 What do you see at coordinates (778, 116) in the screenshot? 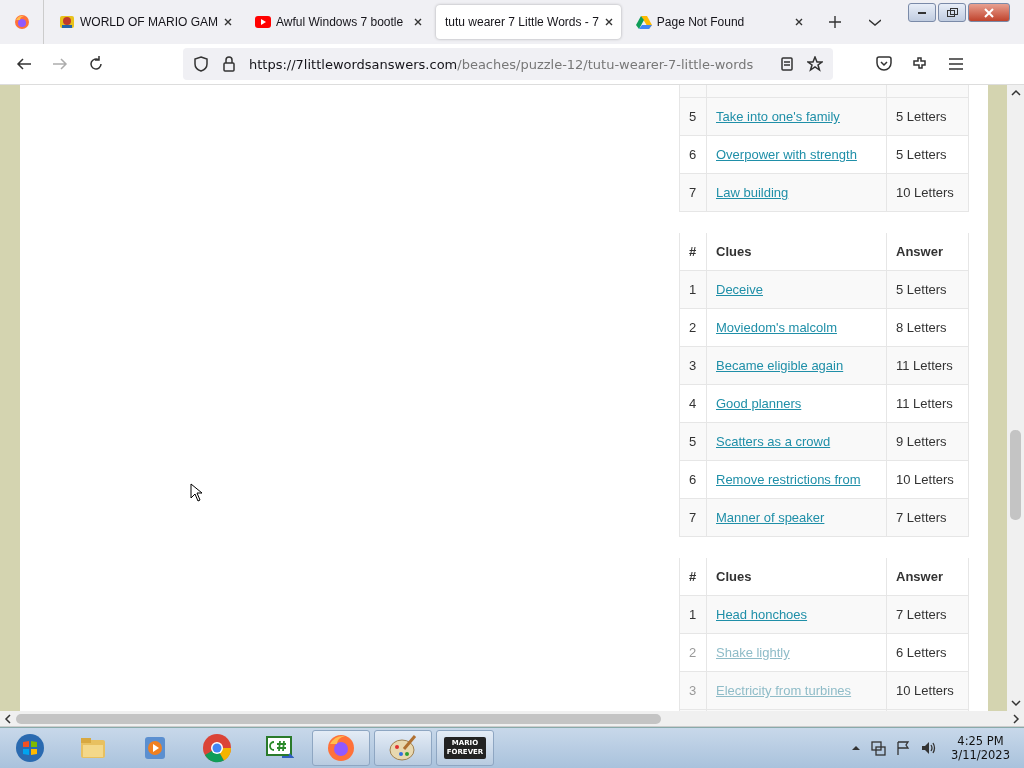
I see `clue-link: Take into one's family` at bounding box center [778, 116].